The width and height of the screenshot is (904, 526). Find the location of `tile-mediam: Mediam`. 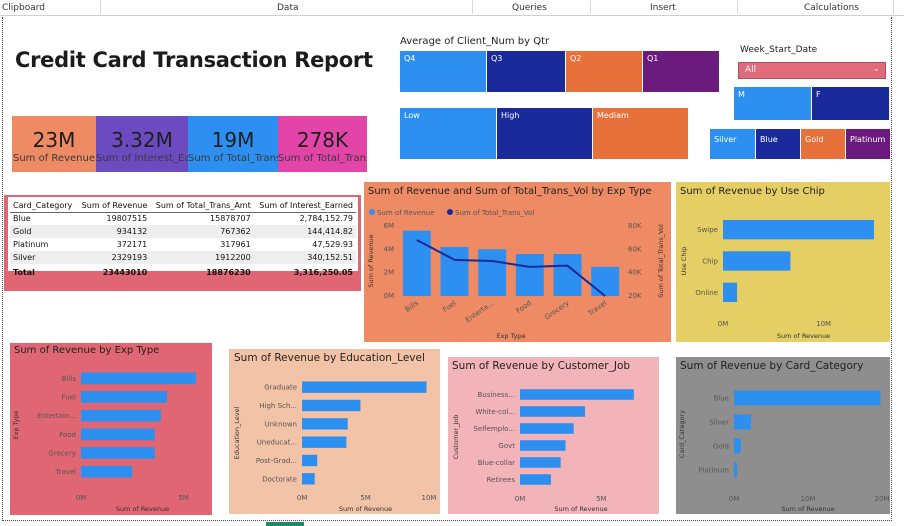

tile-mediam: Mediam is located at coordinates (640, 133).